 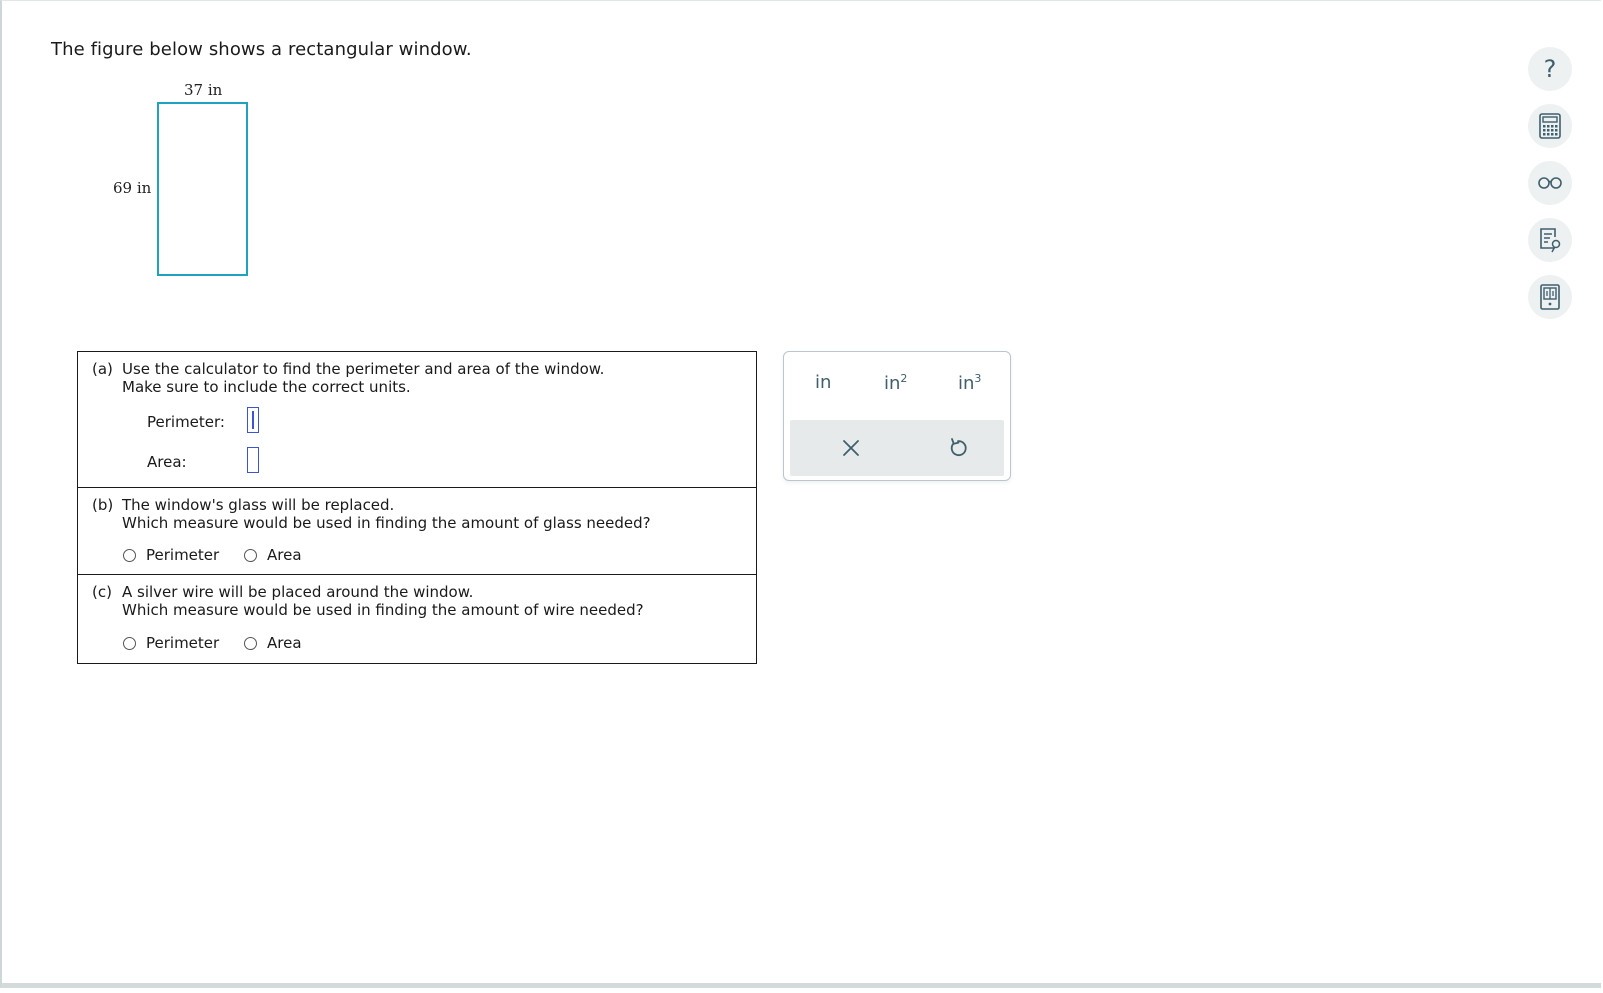 I want to click on calculator-icon, so click(x=1550, y=126).